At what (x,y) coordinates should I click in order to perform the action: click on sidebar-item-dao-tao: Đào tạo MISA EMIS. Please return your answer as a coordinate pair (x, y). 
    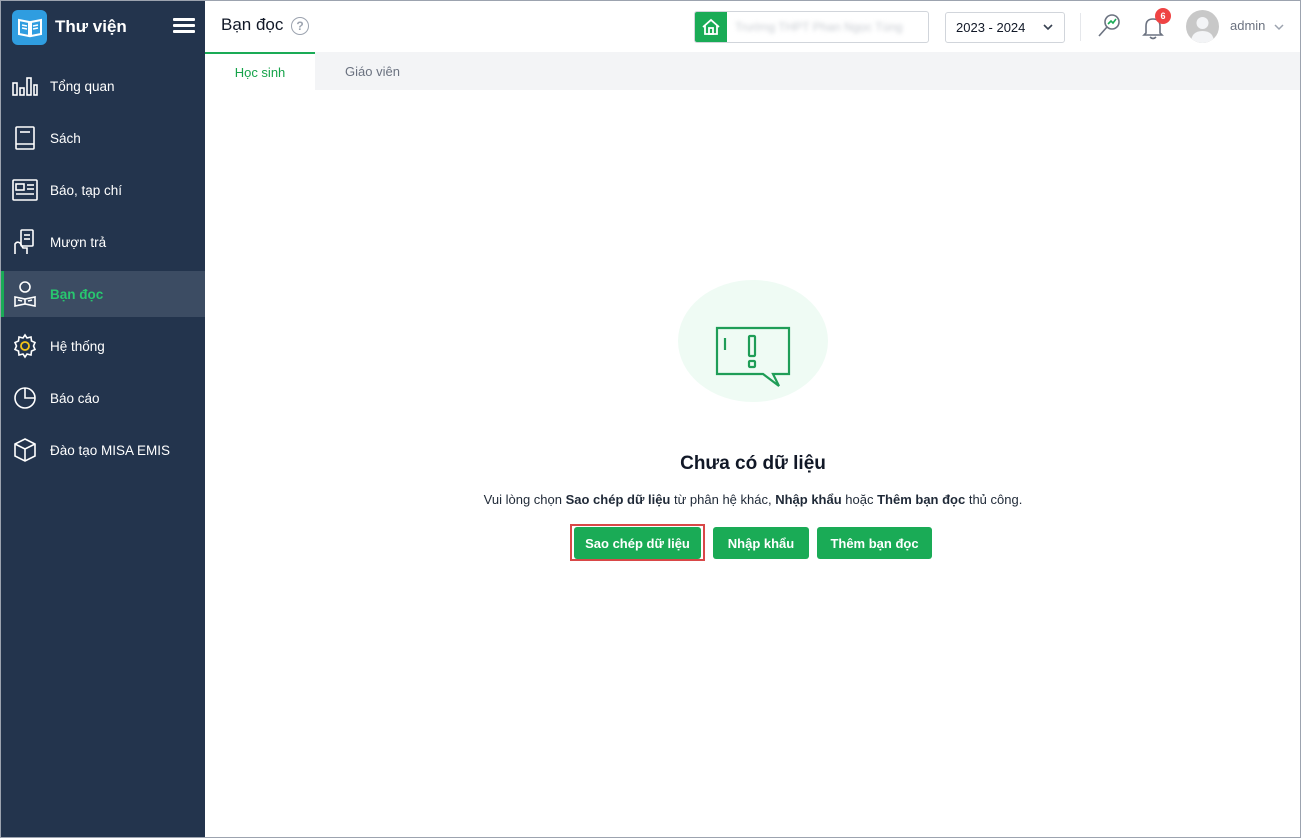
    Looking at the image, I should click on (103, 450).